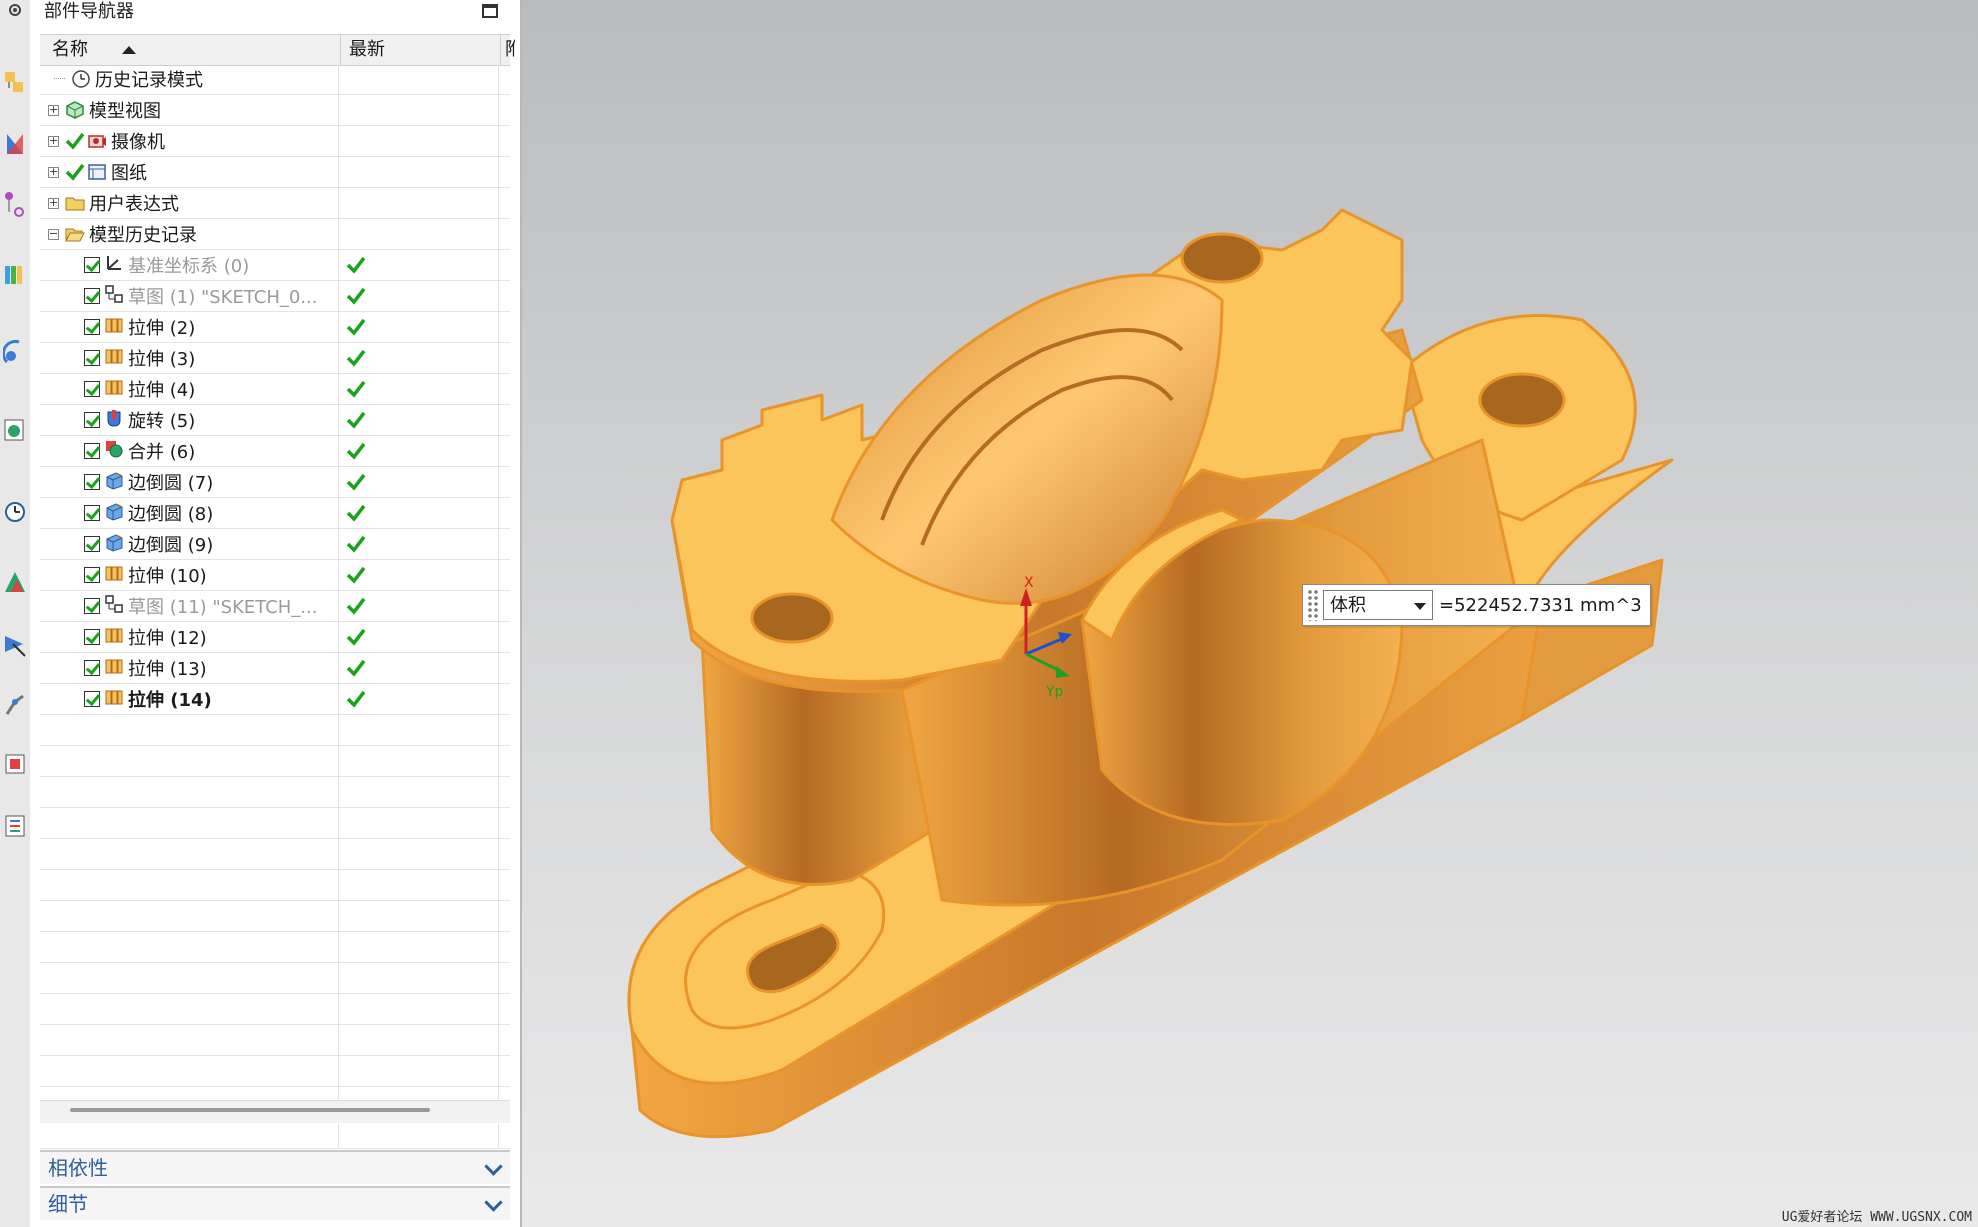  I want to click on feature-row: 基准坐标系 (0), so click(275, 265).